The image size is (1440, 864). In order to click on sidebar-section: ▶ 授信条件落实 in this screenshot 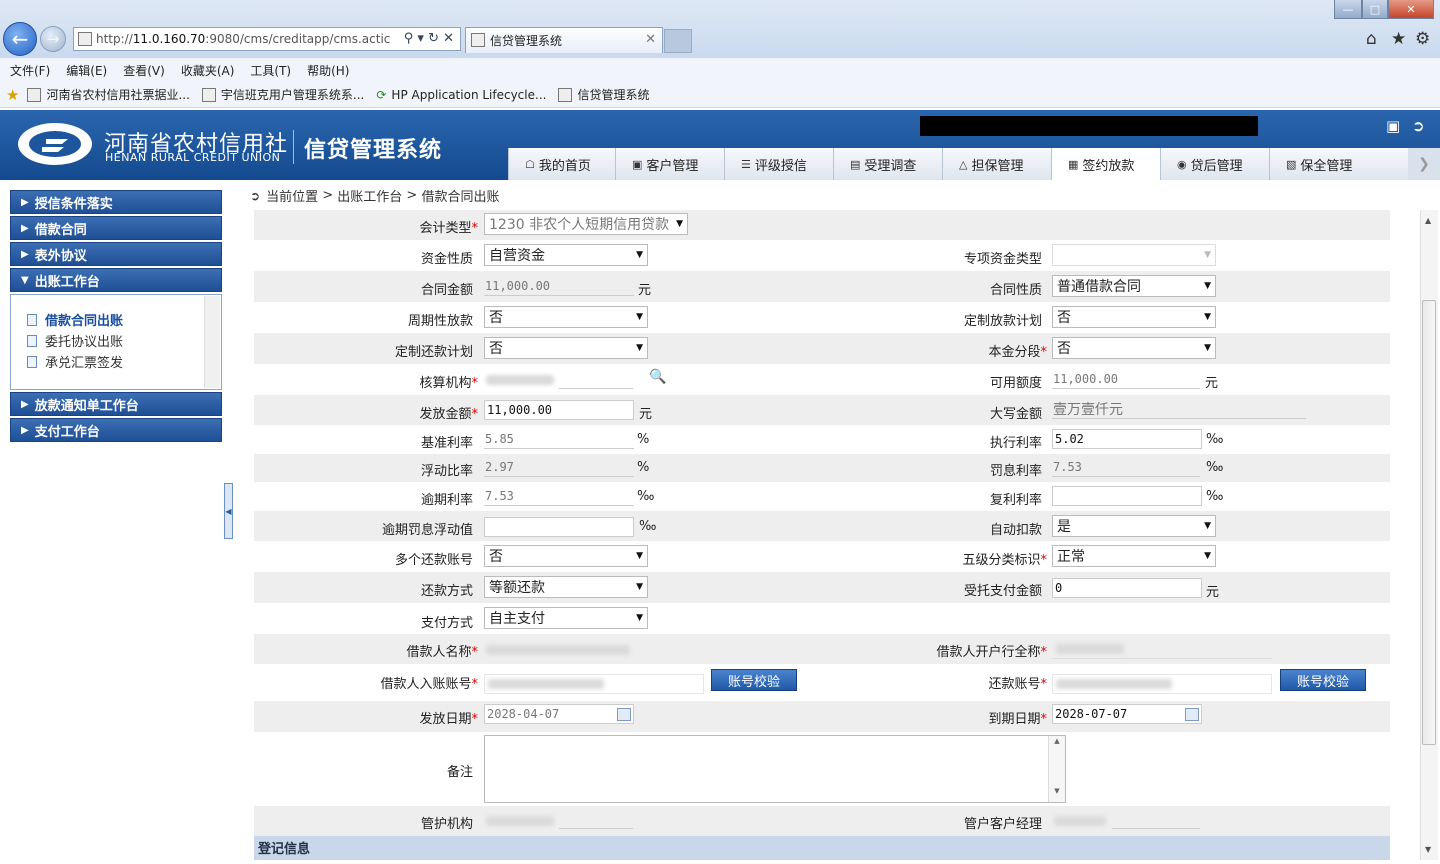, I will do `click(116, 202)`.